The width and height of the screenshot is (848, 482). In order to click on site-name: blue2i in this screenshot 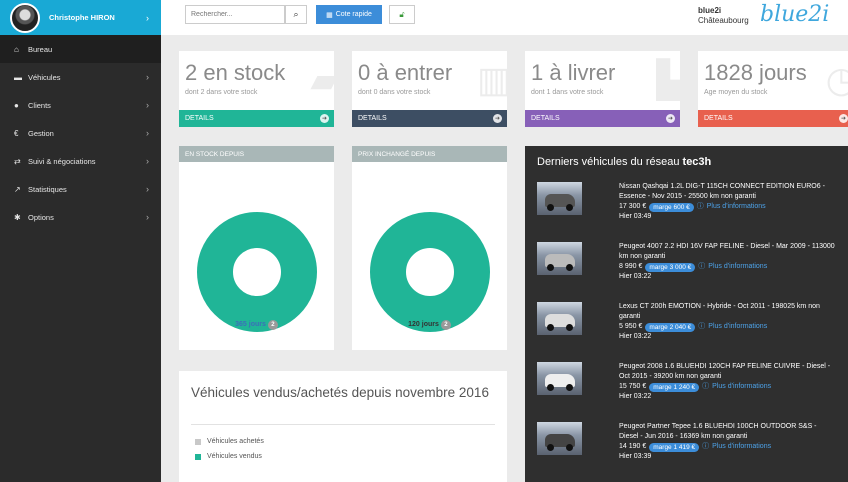, I will do `click(710, 10)`.